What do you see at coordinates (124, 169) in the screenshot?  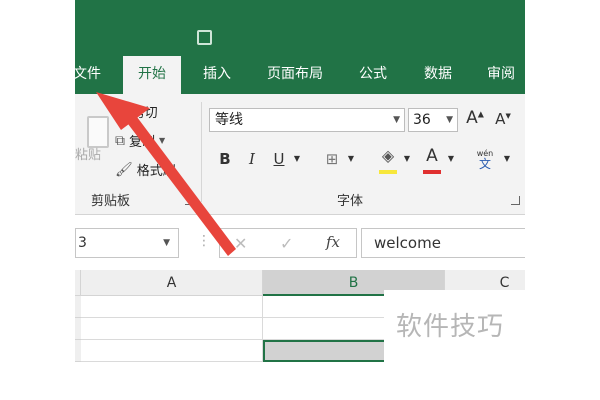 I see `brush-icon: 🖌` at bounding box center [124, 169].